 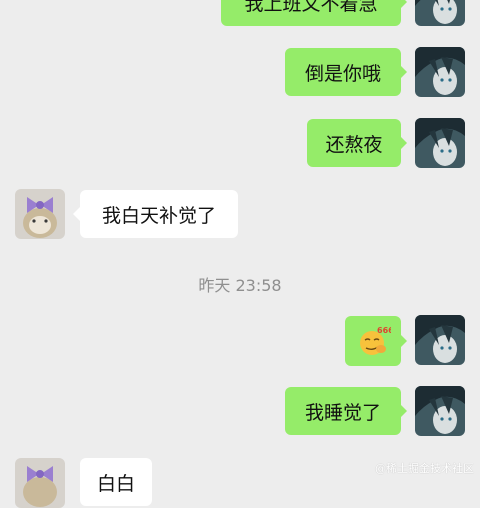 I want to click on message-text: 我睡觉了, so click(x=342, y=412).